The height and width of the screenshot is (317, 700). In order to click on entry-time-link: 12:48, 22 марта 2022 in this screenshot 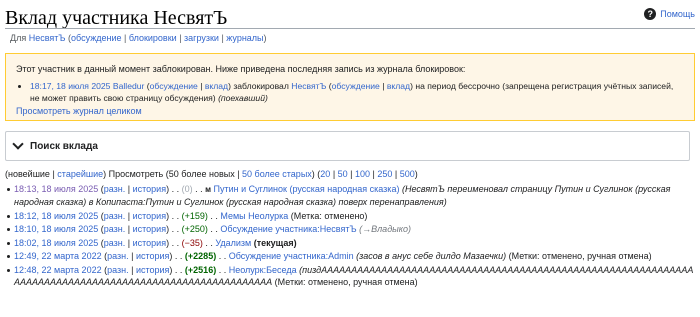, I will do `click(58, 270)`.